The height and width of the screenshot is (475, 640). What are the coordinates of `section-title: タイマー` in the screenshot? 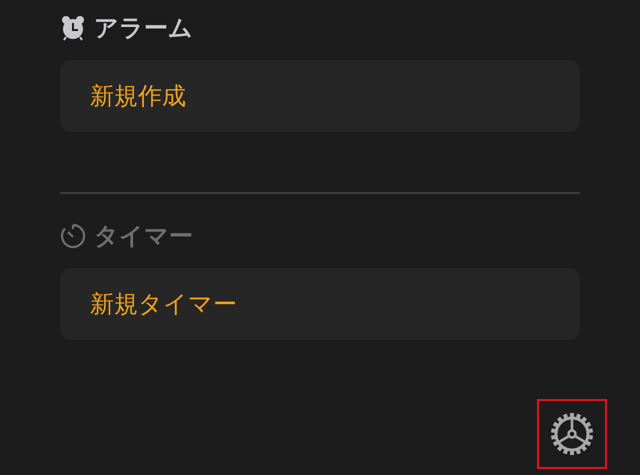 It's located at (143, 236).